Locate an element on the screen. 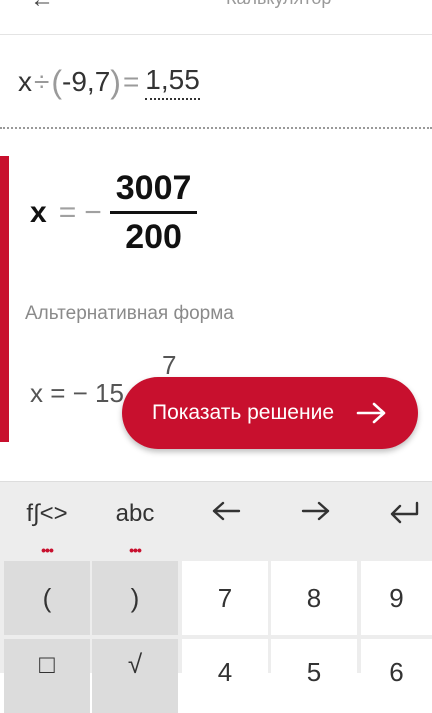 Image resolution: width=432 pixels, height=713 pixels. key-label: 9 is located at coordinates (396, 597).